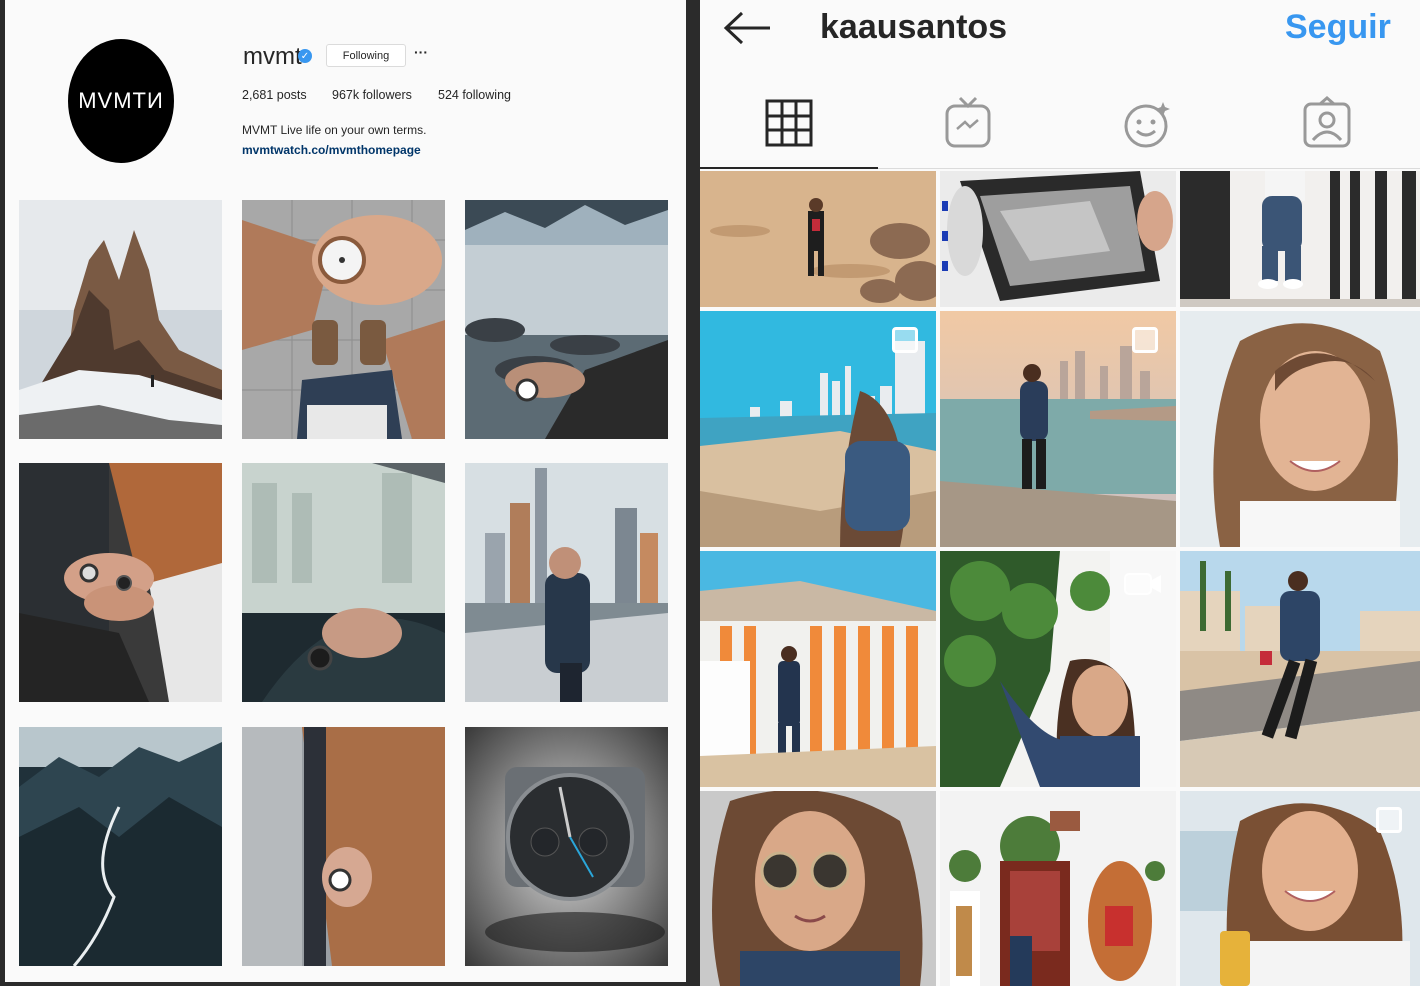 This screenshot has height=986, width=1420. I want to click on promenade-photo, so click(1300, 669).